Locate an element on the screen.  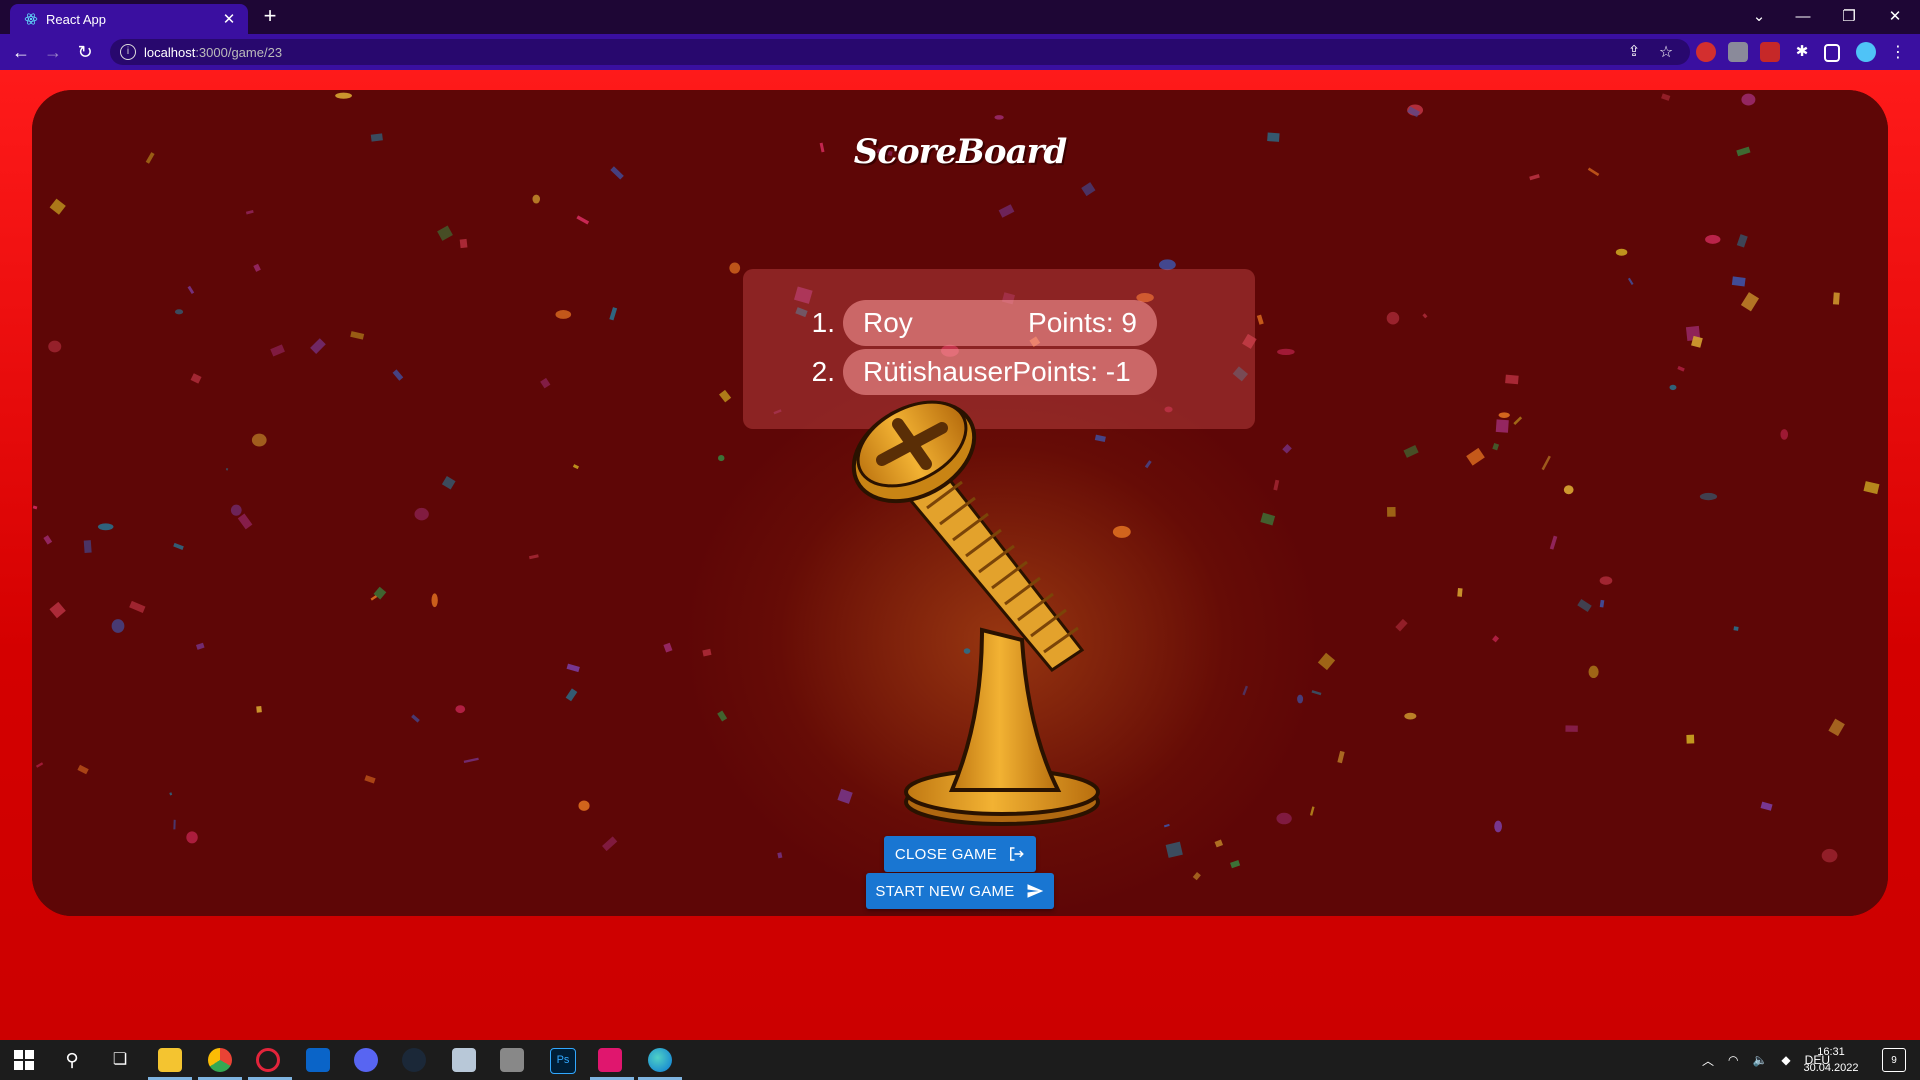
printer-icon is located at coordinates (512, 1060).